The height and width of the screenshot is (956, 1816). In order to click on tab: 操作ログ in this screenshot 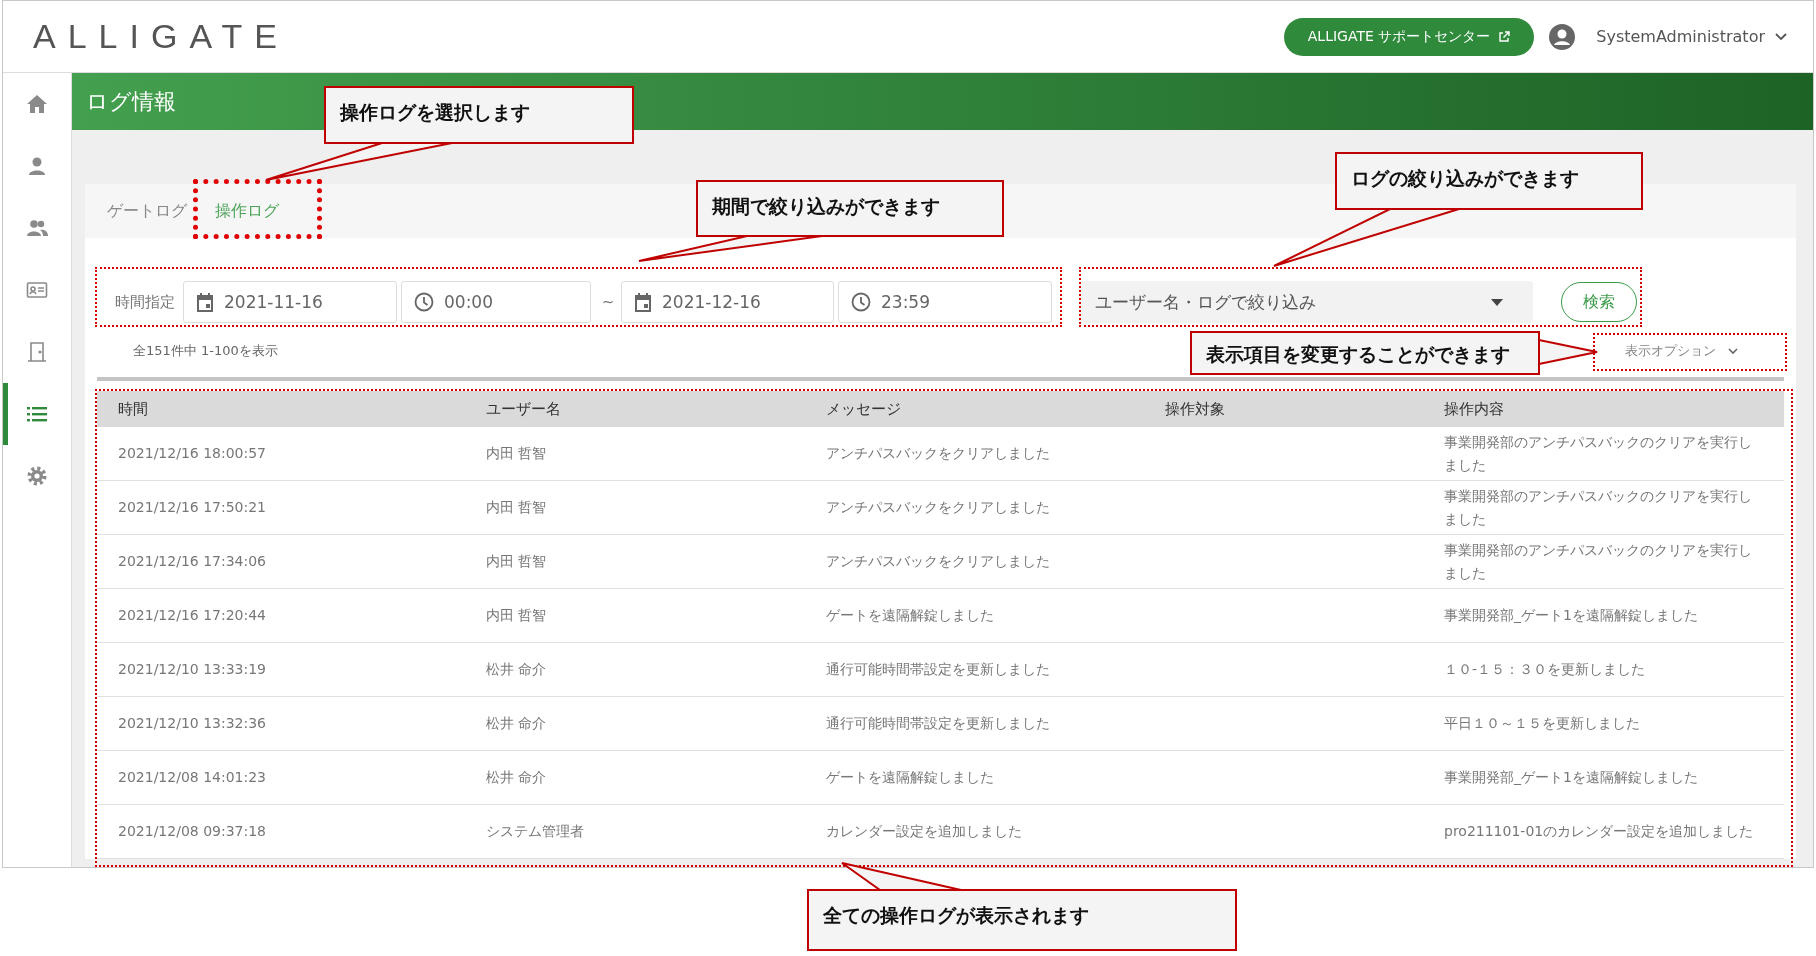, I will do `click(253, 211)`.